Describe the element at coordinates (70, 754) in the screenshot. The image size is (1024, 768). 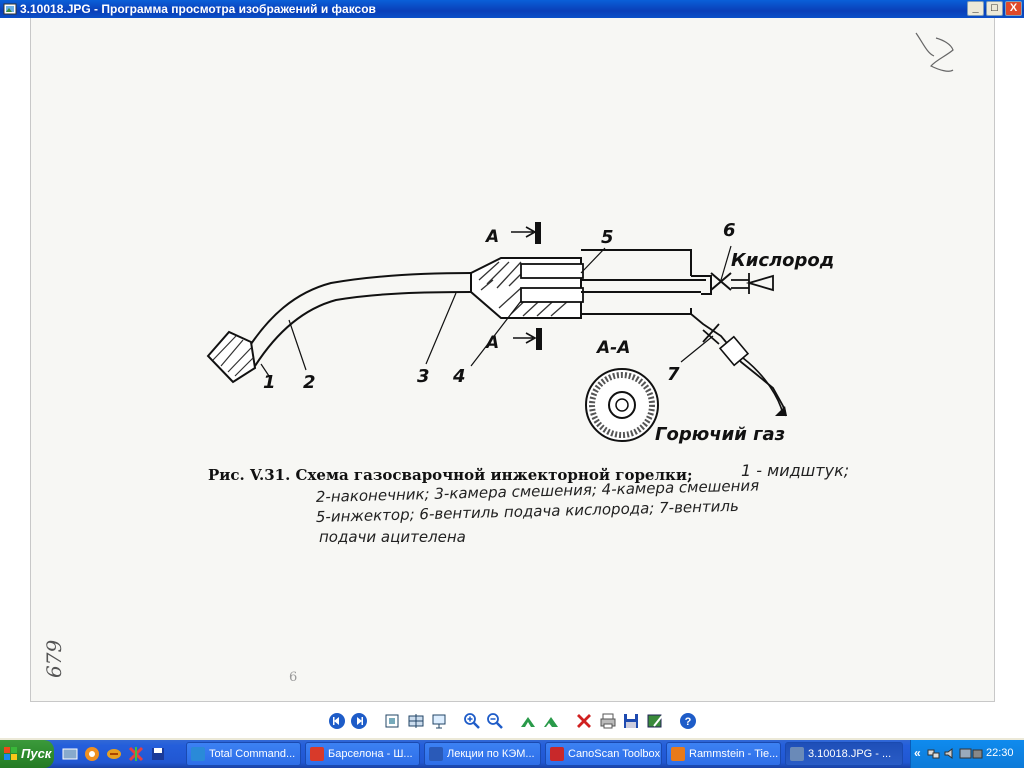
I see `show-desktop-icon` at that location.